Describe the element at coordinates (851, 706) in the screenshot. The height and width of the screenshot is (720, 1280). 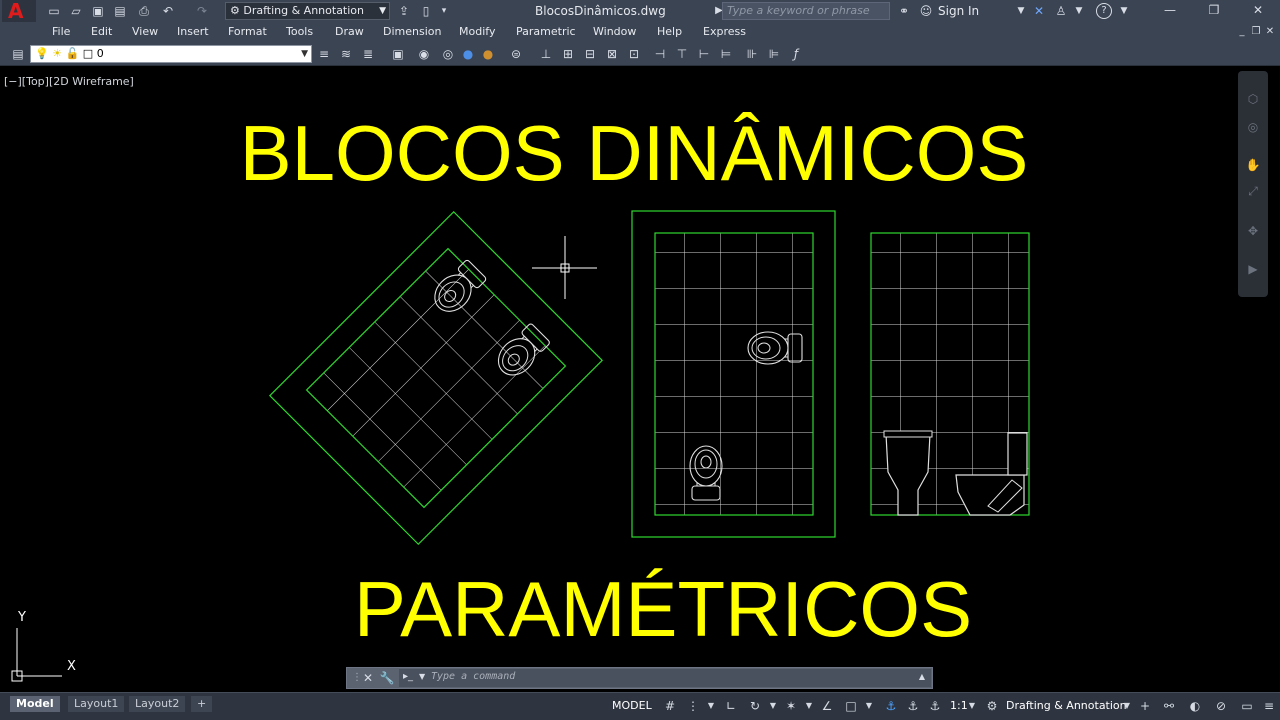
I see `osnap-icon: □` at that location.